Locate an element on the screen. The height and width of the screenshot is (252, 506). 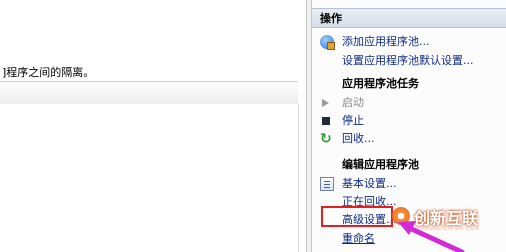
edit-app-pool-section: 编辑应用程序池 is located at coordinates (409, 165).